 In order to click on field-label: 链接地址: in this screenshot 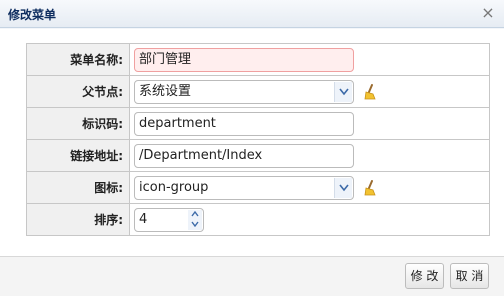, I will do `click(78, 155)`.